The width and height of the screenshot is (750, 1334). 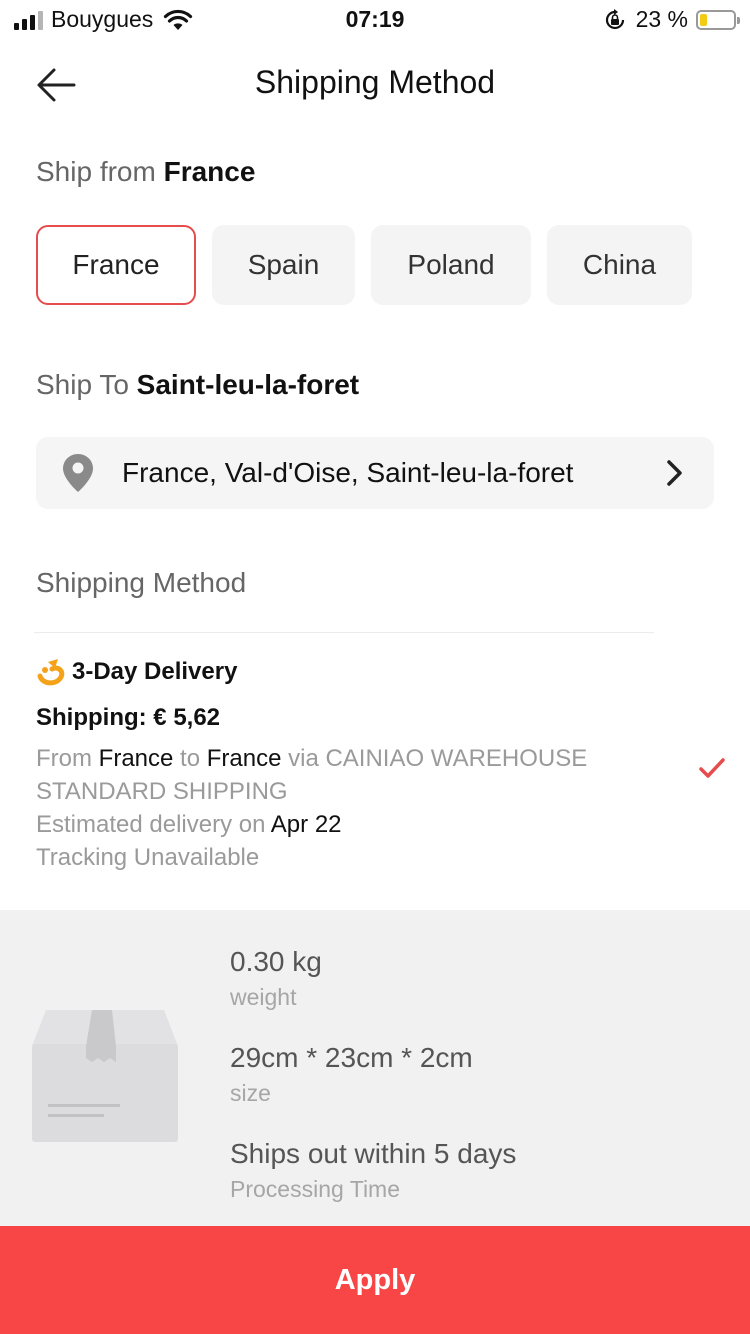 I want to click on size-info: 29cm * 23cm * 2cm size, so click(x=351, y=1074).